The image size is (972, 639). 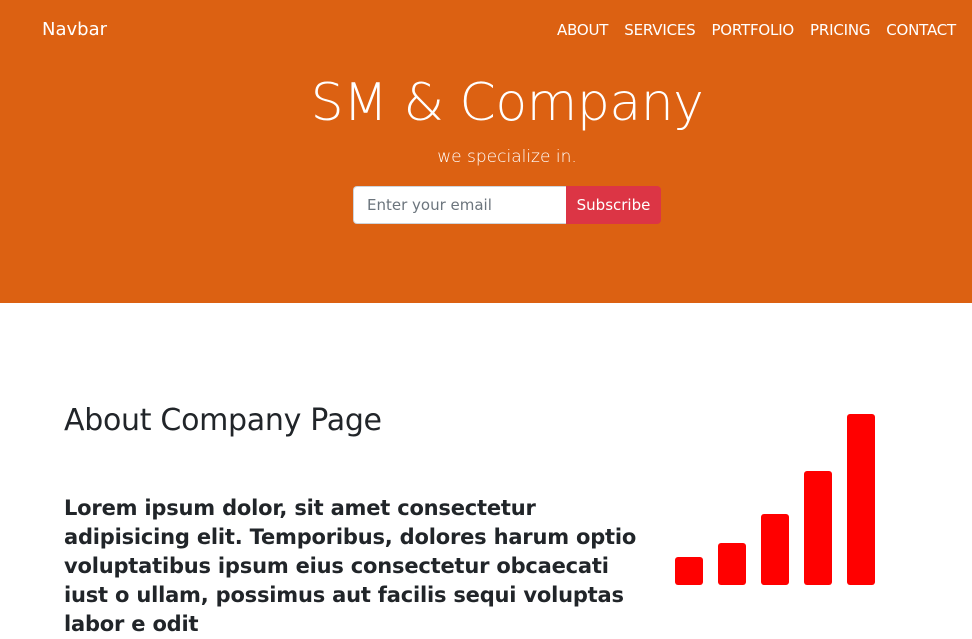 I want to click on nav-link-portfolio: PORTFOLIO, so click(x=752, y=30).